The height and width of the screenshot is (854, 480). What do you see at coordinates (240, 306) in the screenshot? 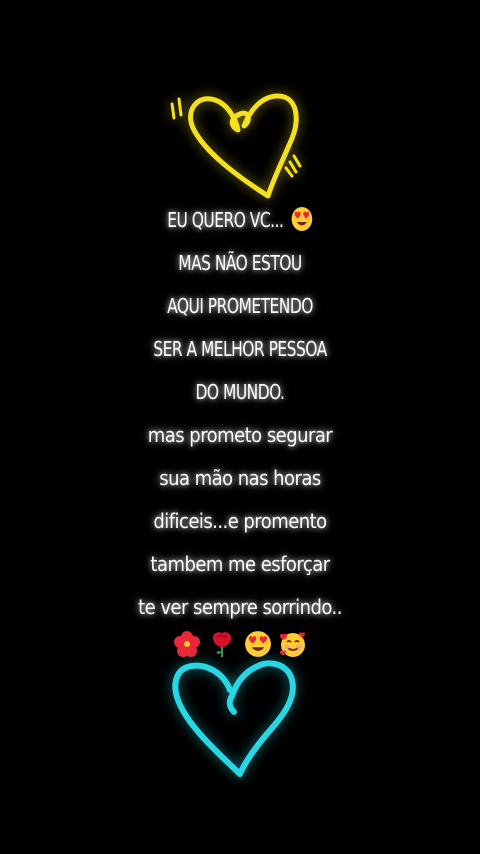
I see `message-line-3: AQUI PROMETENDO` at bounding box center [240, 306].